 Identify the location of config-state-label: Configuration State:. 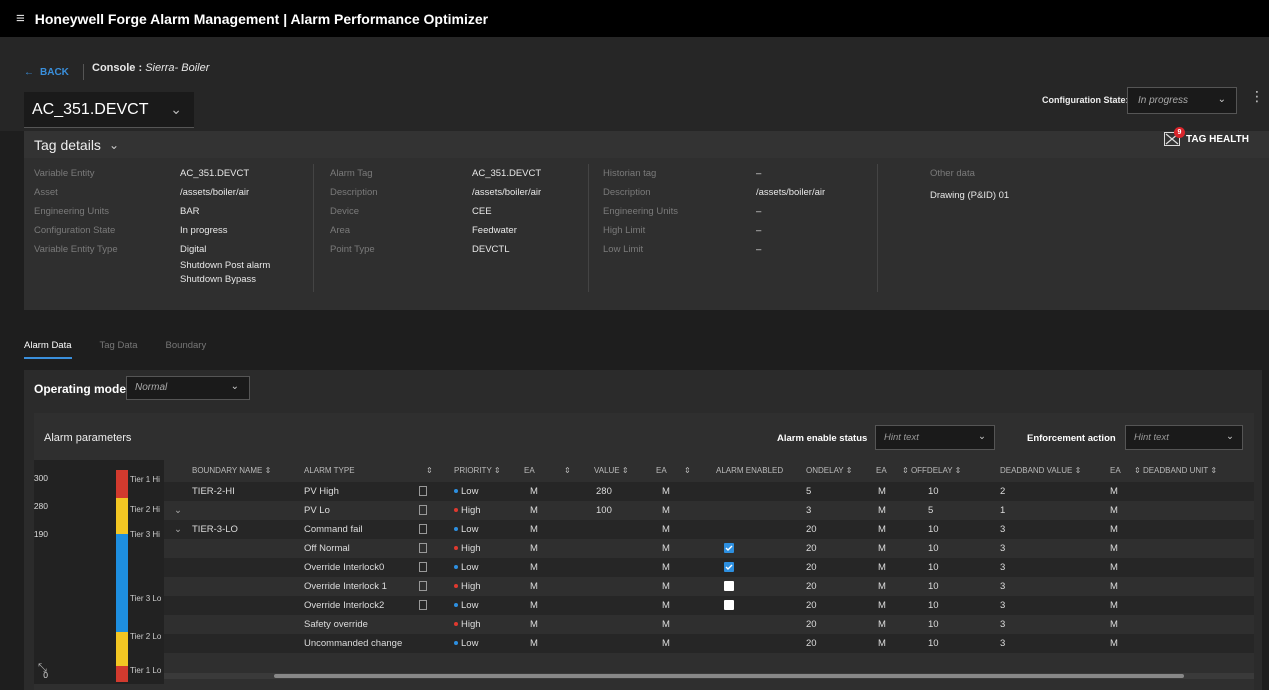
(1085, 100).